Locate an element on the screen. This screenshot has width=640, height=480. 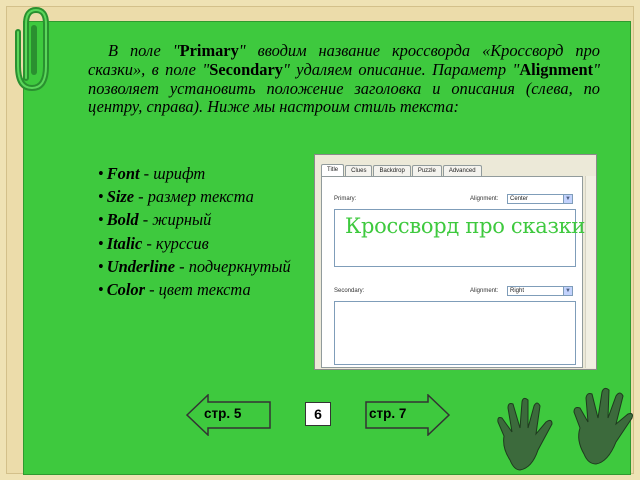
tab-puzzle: Puzzle is located at coordinates (426, 170).